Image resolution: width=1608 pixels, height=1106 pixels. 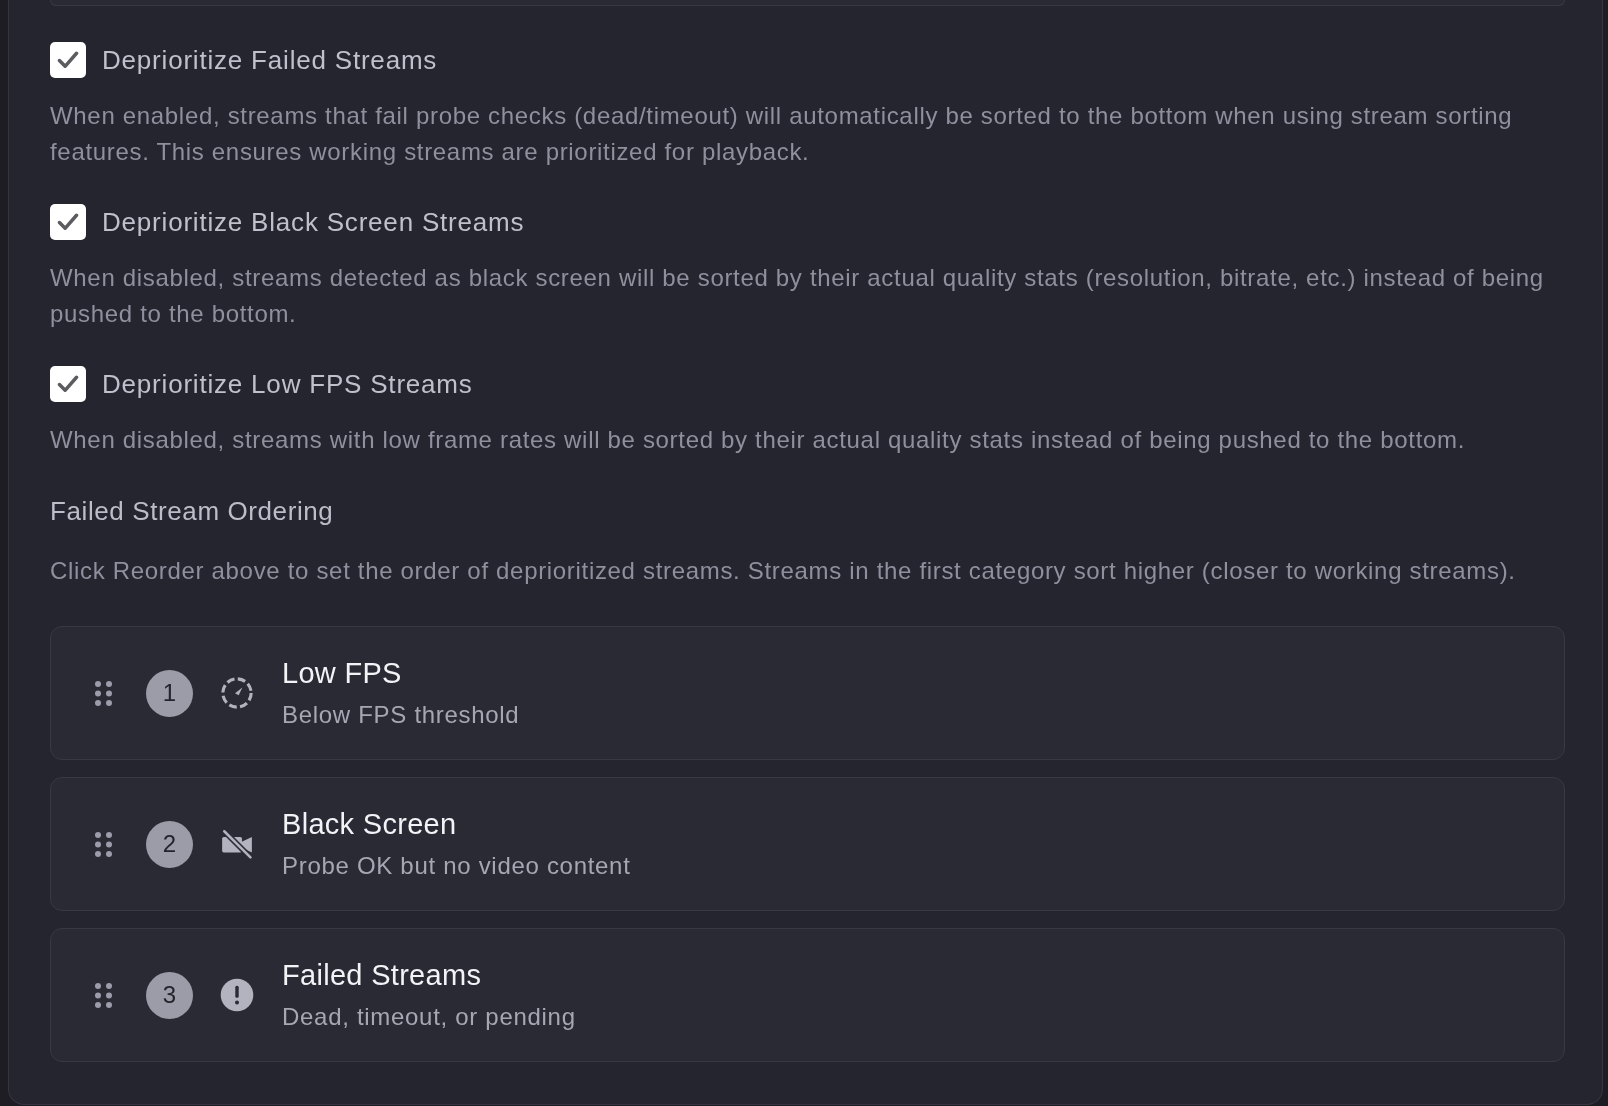 What do you see at coordinates (270, 60) in the screenshot?
I see `checkbox-label: Deprioritize Failed Streams` at bounding box center [270, 60].